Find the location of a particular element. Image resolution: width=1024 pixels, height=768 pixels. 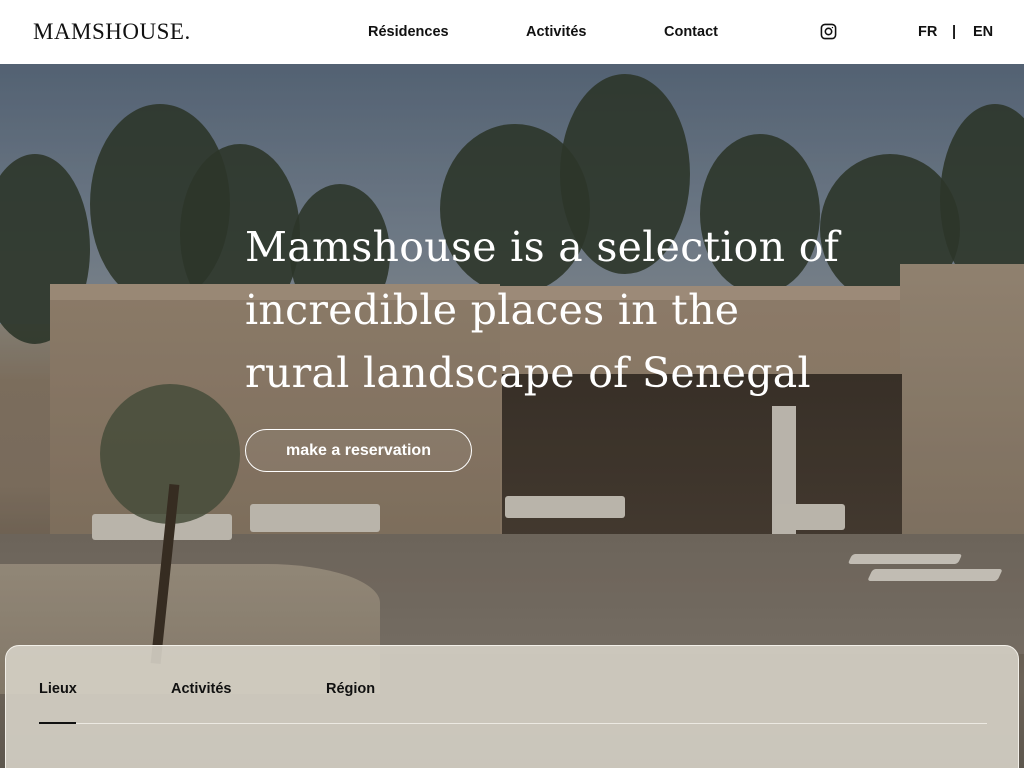

nav-link-activites: Activités is located at coordinates (556, 32).